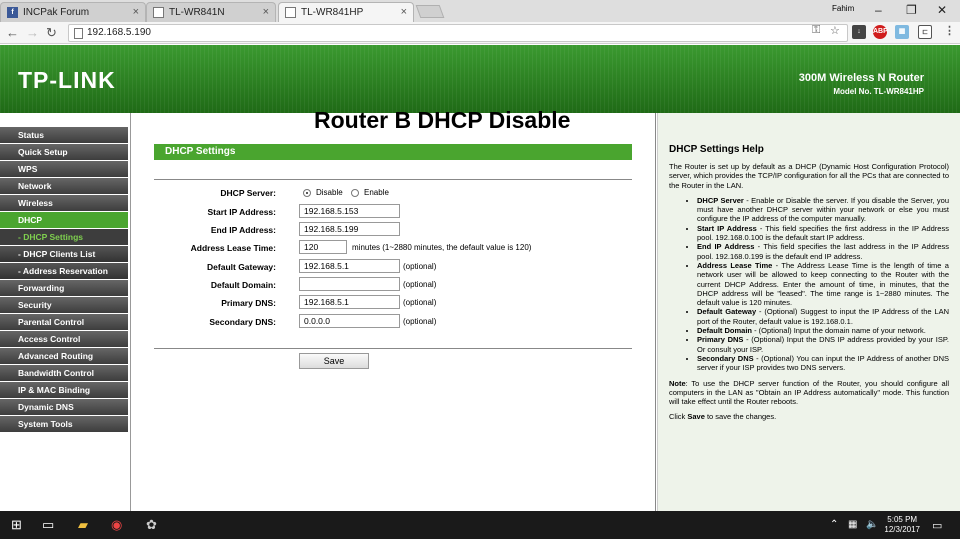 The image size is (960, 539). I want to click on tab-tl-wr841hp: TL-WR841HP ×, so click(346, 12).